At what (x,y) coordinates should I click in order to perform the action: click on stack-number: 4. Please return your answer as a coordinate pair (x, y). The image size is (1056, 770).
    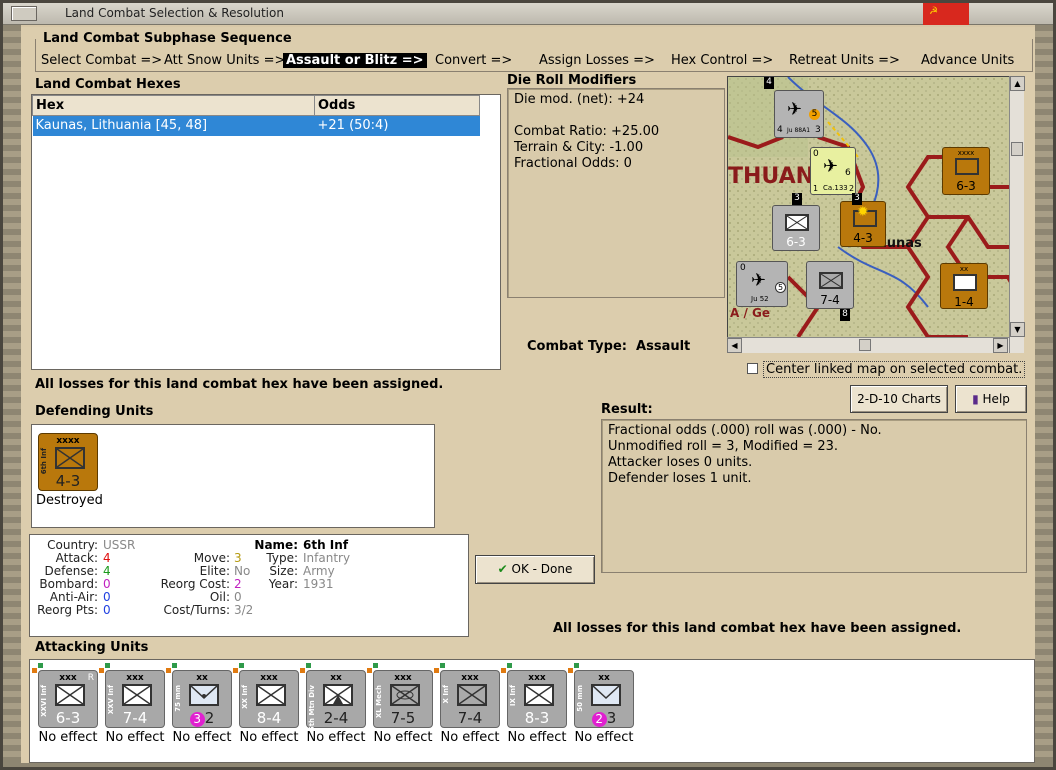
    Looking at the image, I should click on (769, 83).